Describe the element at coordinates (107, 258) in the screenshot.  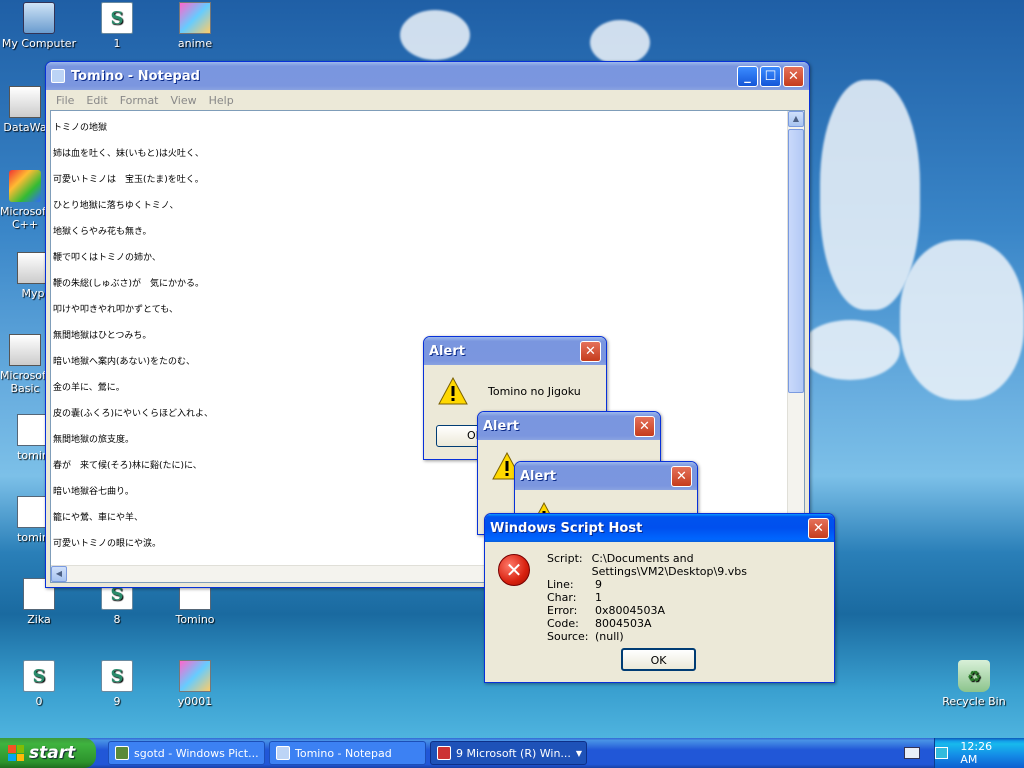
I see `text-line: 鞭で叩くはトミノの姉か、` at that location.